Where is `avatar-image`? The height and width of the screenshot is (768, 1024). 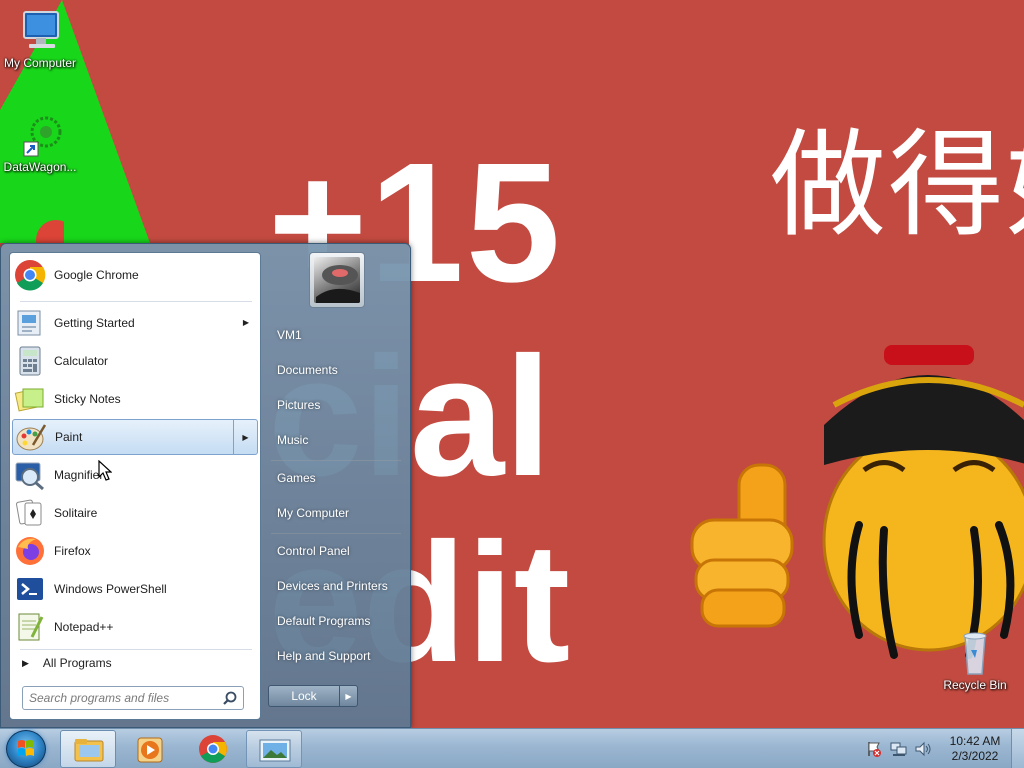 avatar-image is located at coordinates (337, 280).